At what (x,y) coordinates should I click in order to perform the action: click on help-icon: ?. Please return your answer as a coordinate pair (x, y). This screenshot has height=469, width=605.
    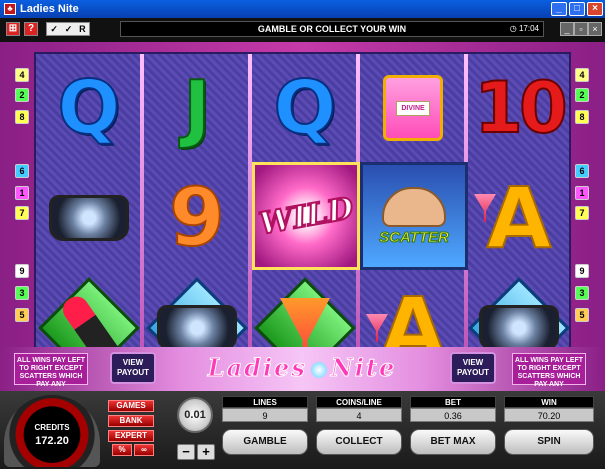
    Looking at the image, I should click on (31, 29).